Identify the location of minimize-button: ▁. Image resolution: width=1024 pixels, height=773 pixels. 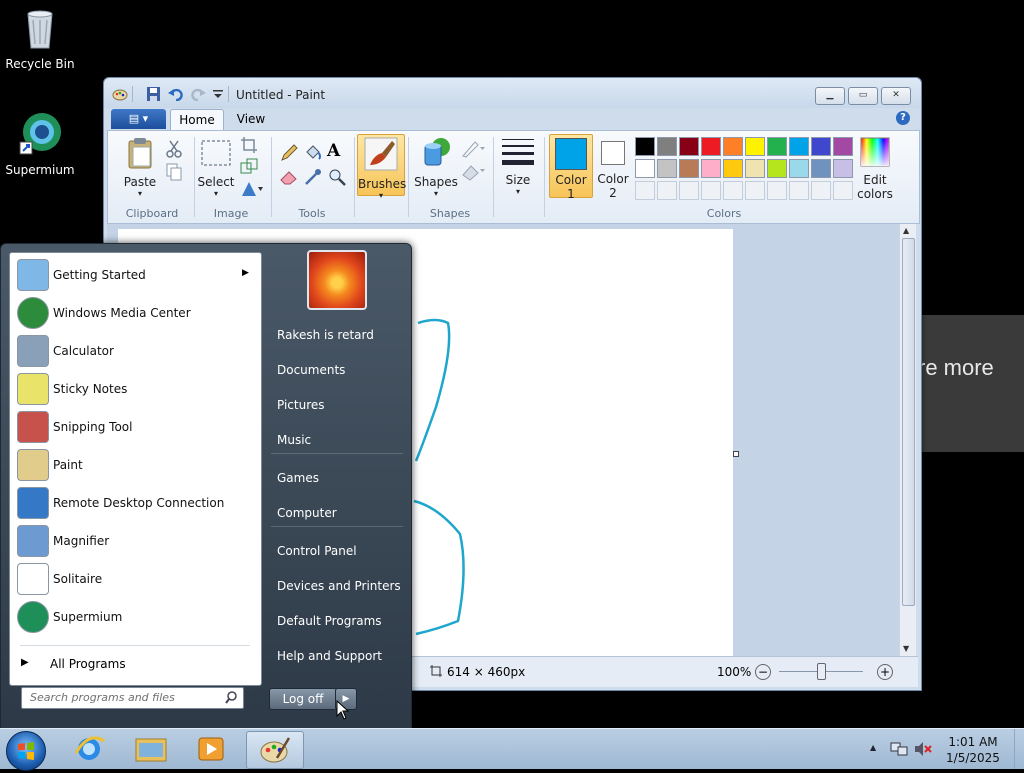
(830, 96).